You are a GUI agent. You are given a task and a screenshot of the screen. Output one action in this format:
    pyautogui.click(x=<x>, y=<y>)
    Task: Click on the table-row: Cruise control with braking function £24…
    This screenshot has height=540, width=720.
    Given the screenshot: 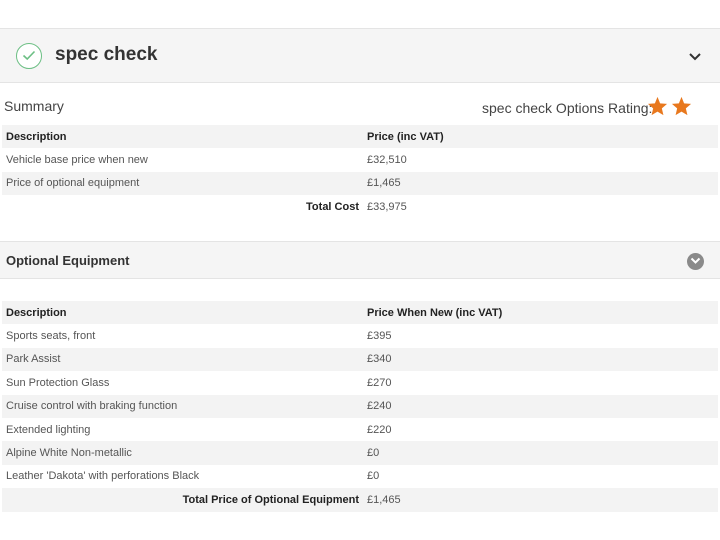 What is the action you would take?
    pyautogui.click(x=360, y=406)
    